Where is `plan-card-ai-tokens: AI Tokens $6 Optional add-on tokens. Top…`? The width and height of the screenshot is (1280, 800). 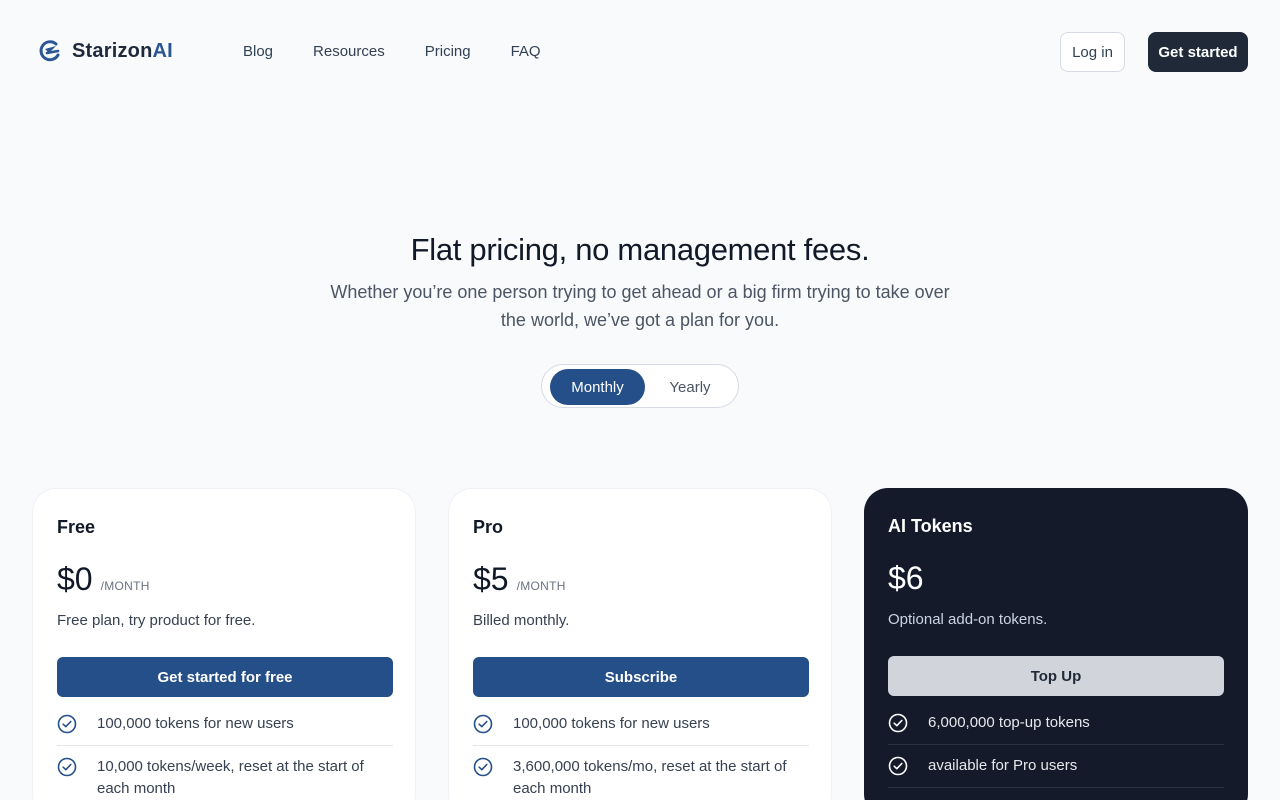 plan-card-ai-tokens: AI Tokens $6 Optional add-on tokens. Top… is located at coordinates (1056, 644).